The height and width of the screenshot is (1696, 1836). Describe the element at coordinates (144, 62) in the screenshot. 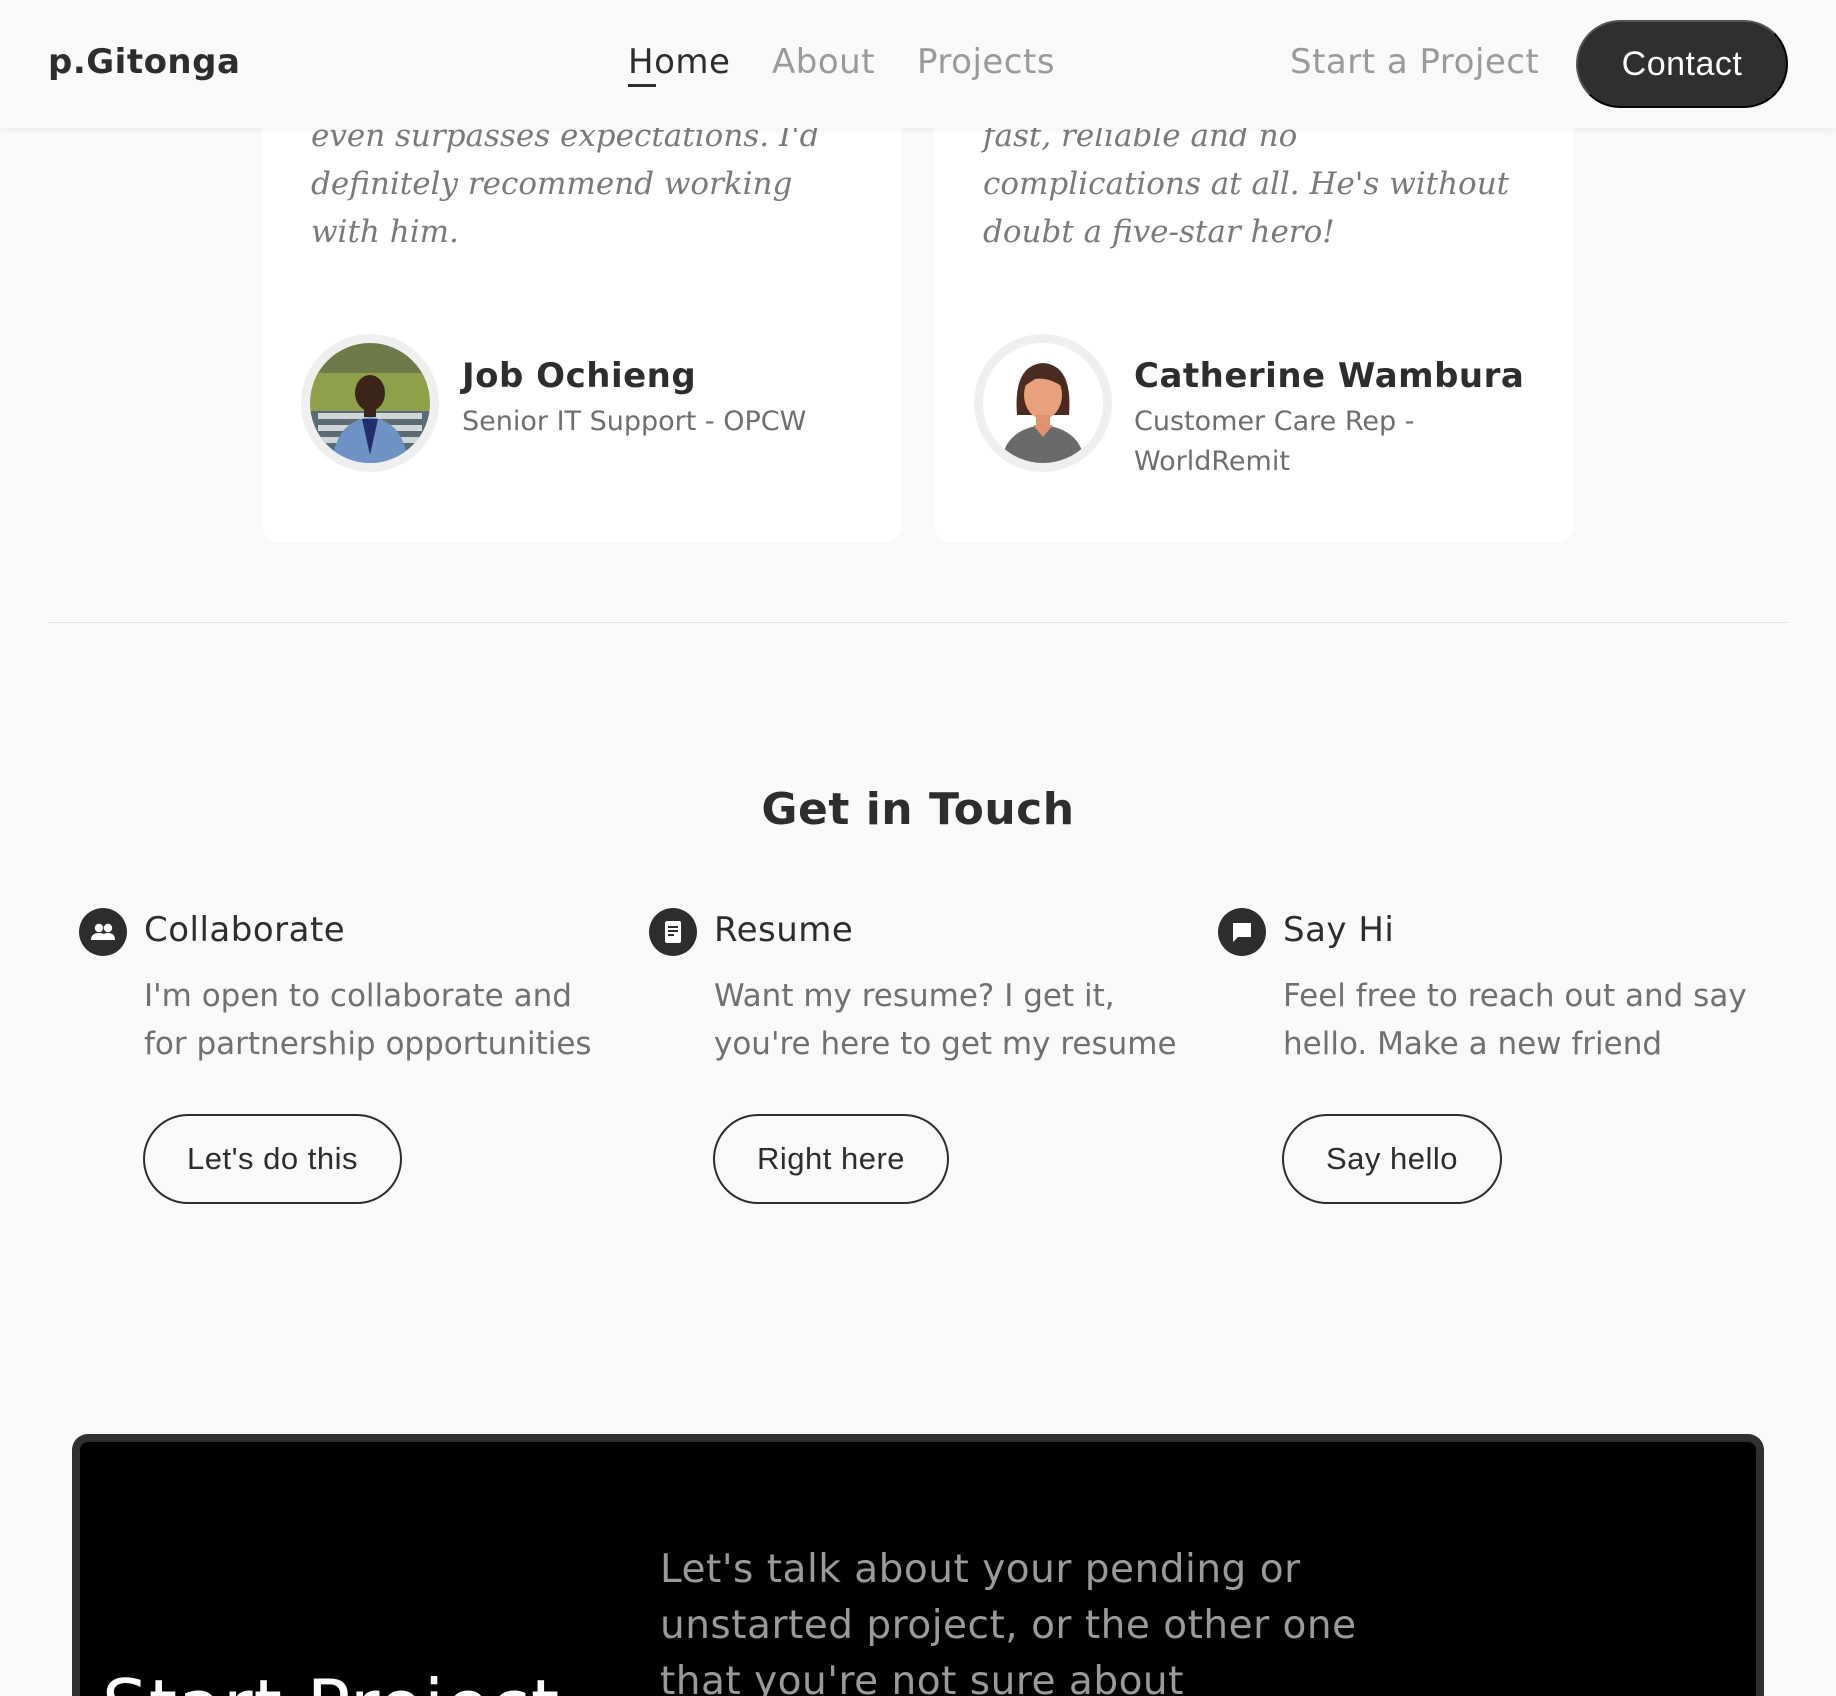

I see `site-logo: p.Gitonga` at that location.